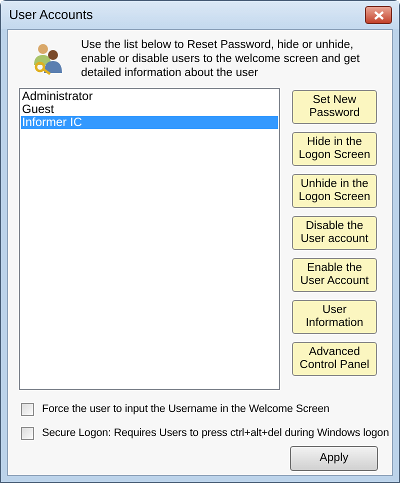 The width and height of the screenshot is (400, 483). Describe the element at coordinates (215, 434) in the screenshot. I see `option-label: Secure Logon: Requires Users to press ctrl+alt+del during Windows logon` at that location.